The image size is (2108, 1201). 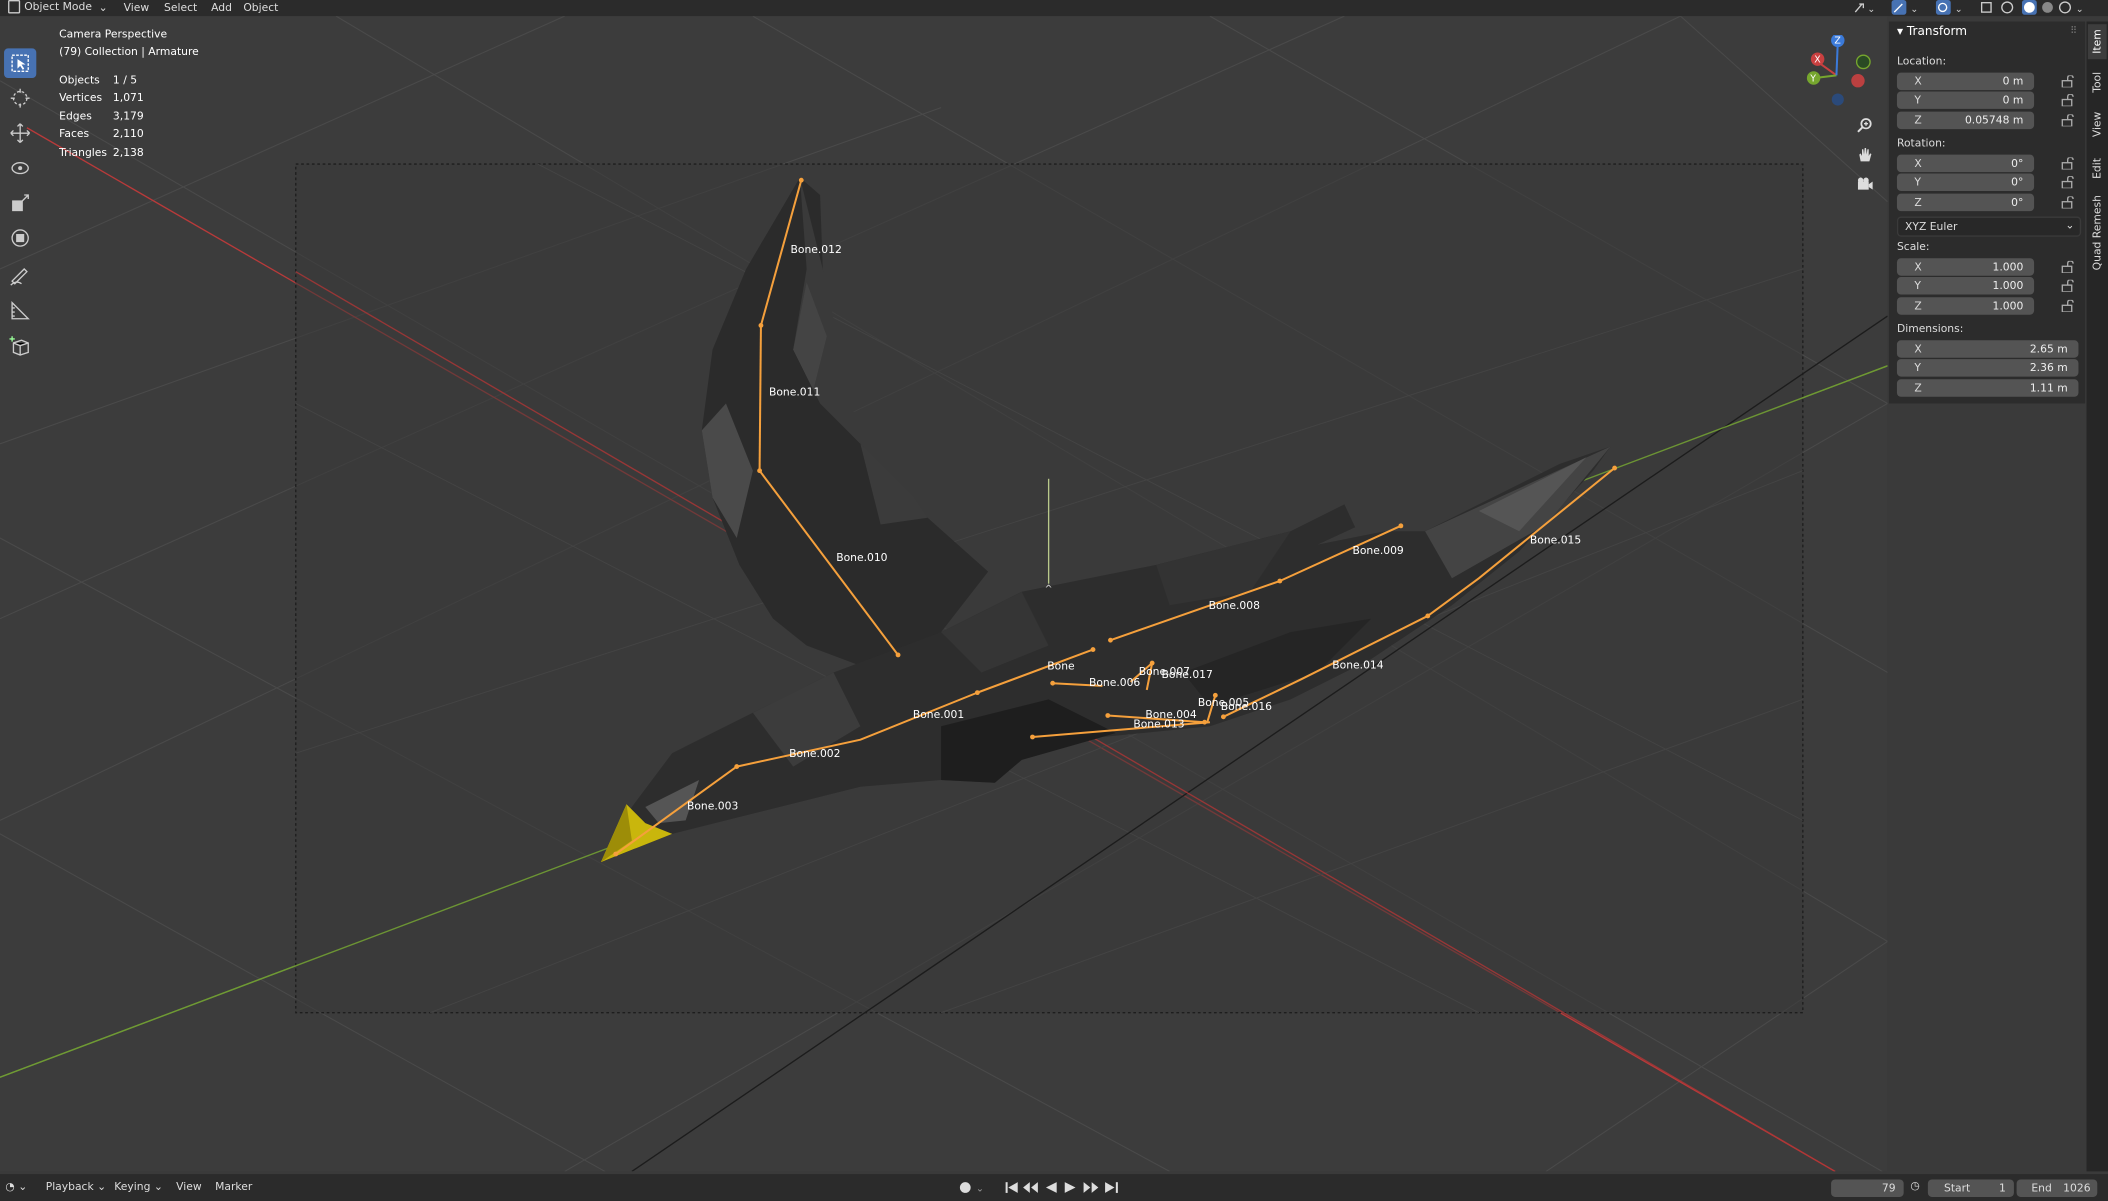 I want to click on location-y-field: Y0 m, so click(x=1965, y=100).